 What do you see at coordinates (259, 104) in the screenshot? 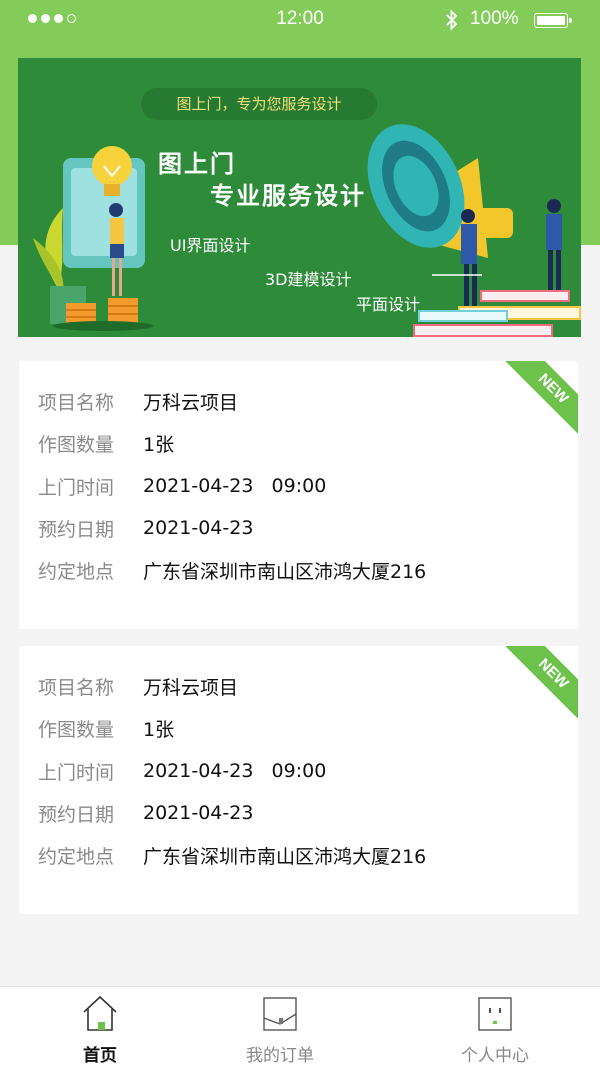
I see `banner-slogan: 图上门，专为您服务设计` at bounding box center [259, 104].